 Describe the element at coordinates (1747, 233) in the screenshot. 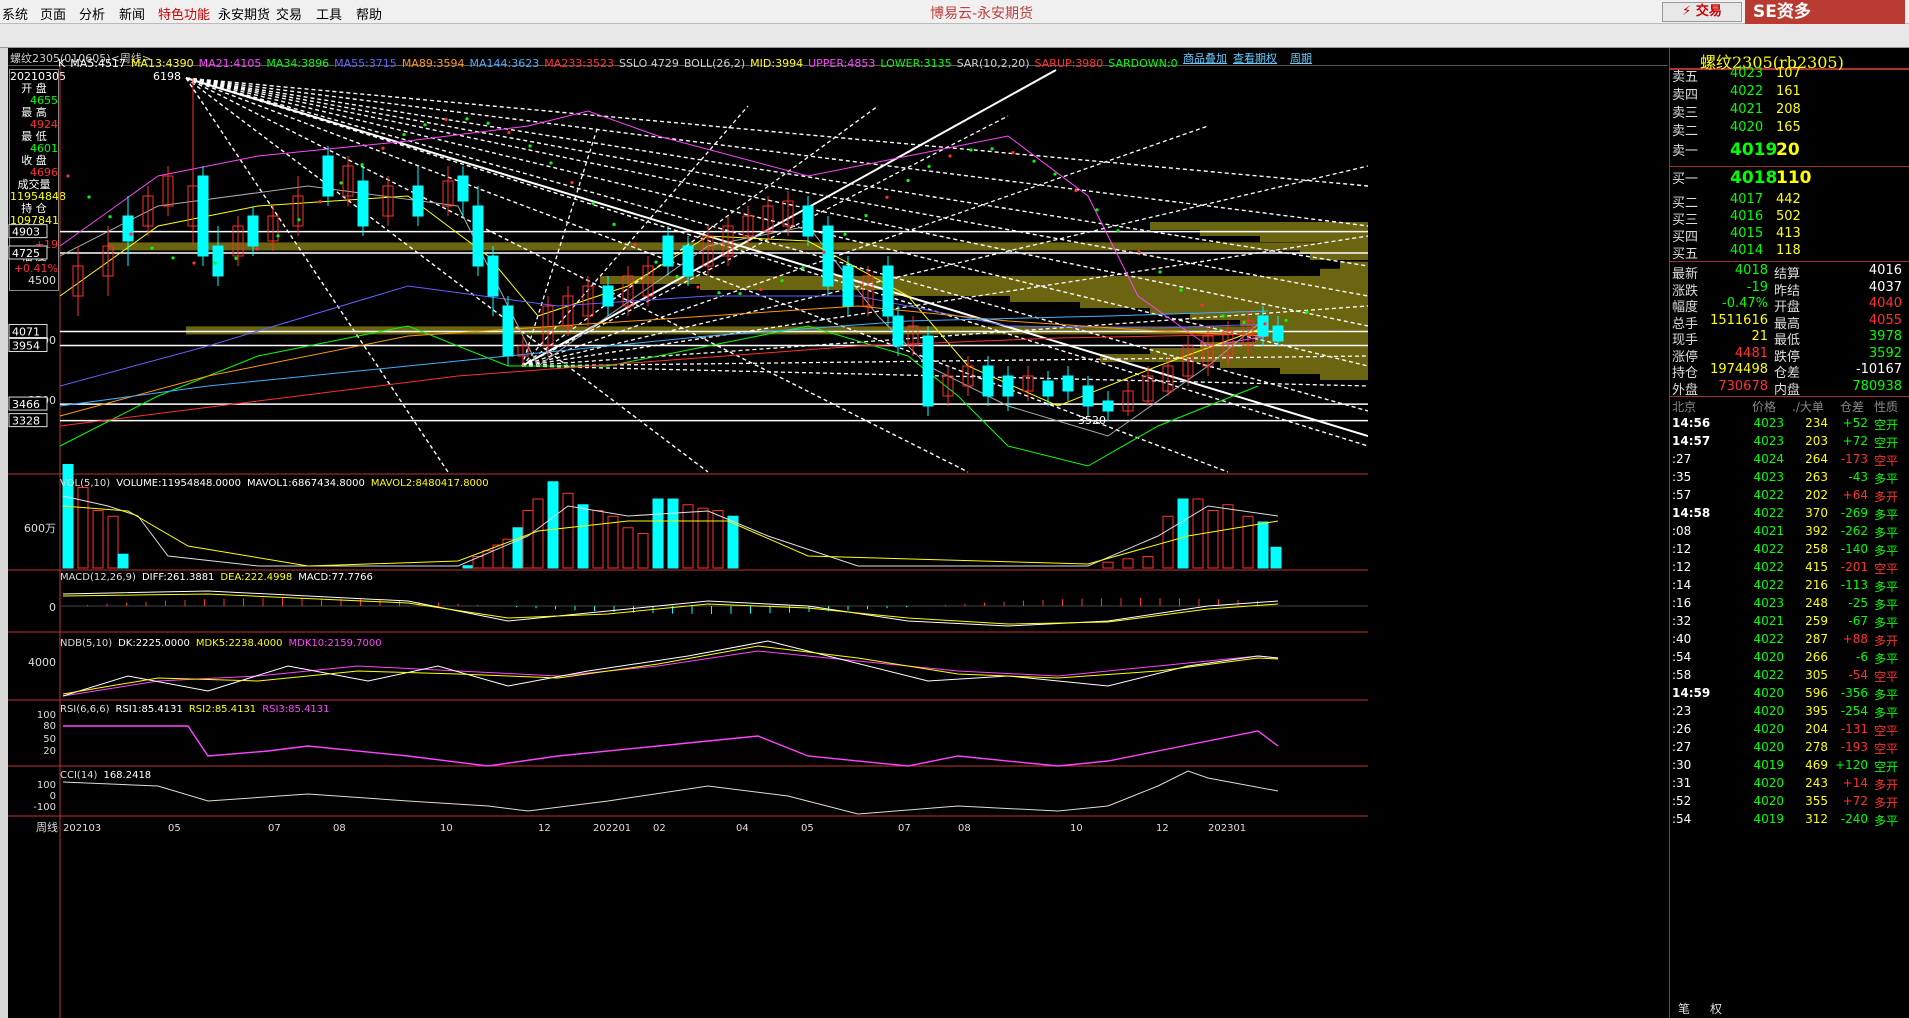

I see `bid-price: 4015` at that location.